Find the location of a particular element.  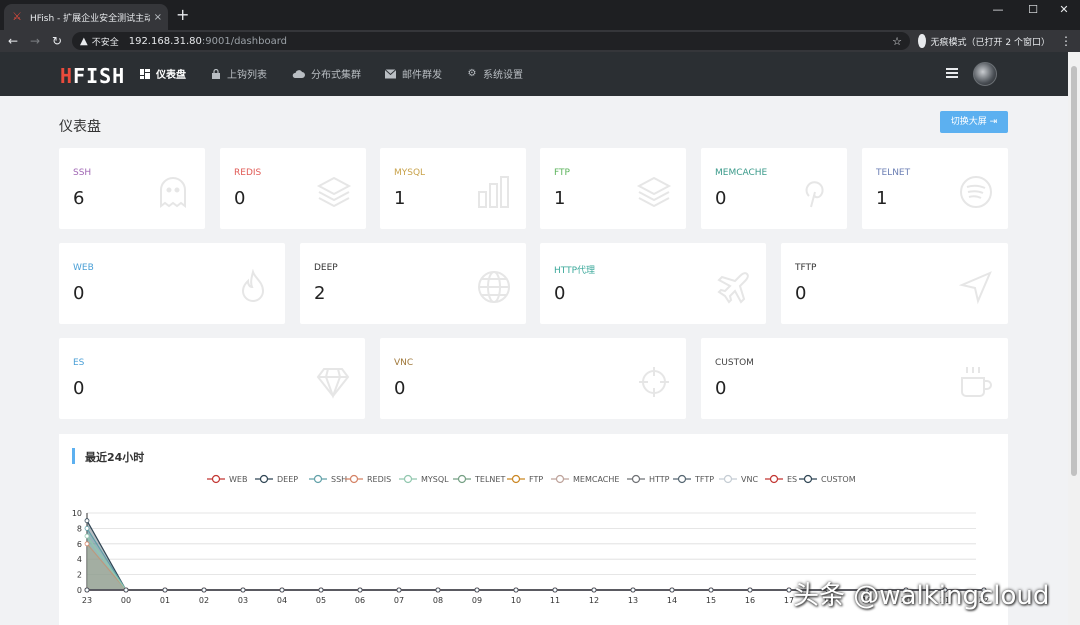

legend-label: HTTP is located at coordinates (659, 479).